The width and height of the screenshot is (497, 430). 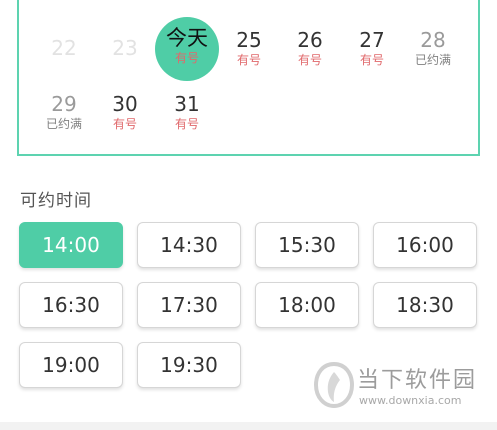 I want to click on time-slot-1600: 16:00, so click(x=425, y=245).